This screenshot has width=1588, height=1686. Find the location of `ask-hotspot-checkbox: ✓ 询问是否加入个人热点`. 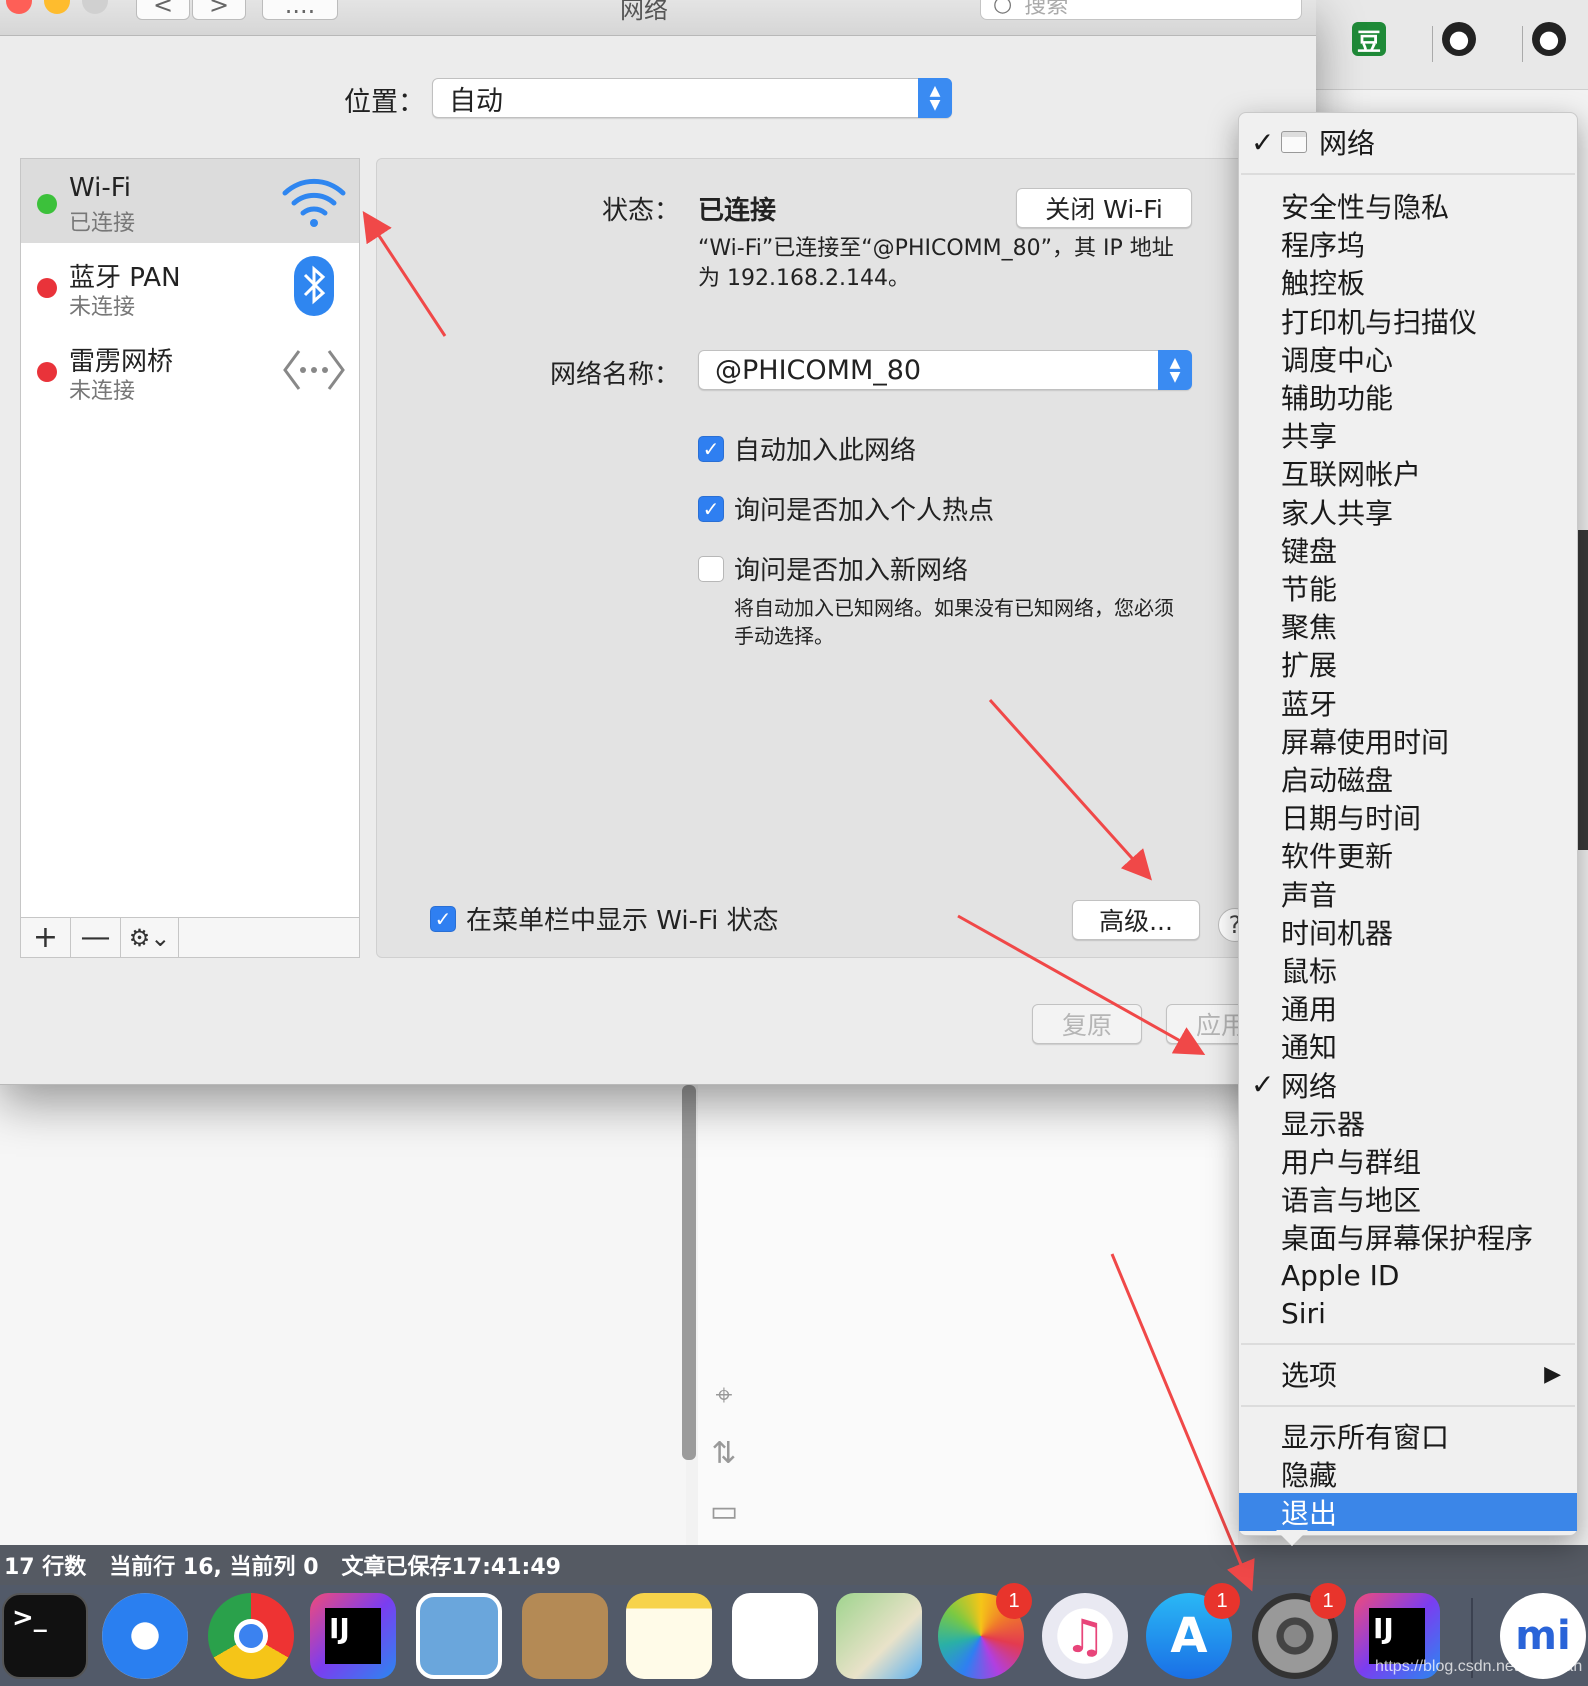

ask-hotspot-checkbox: ✓ 询问是否加入个人热点 is located at coordinates (846, 508).